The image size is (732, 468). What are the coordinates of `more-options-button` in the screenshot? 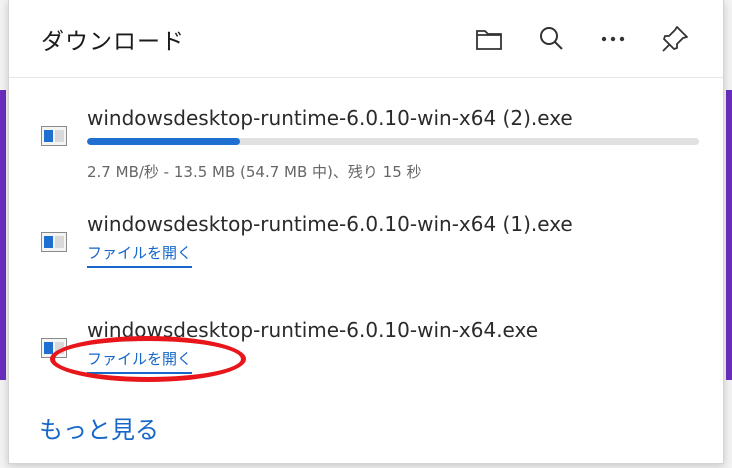 It's located at (613, 39).